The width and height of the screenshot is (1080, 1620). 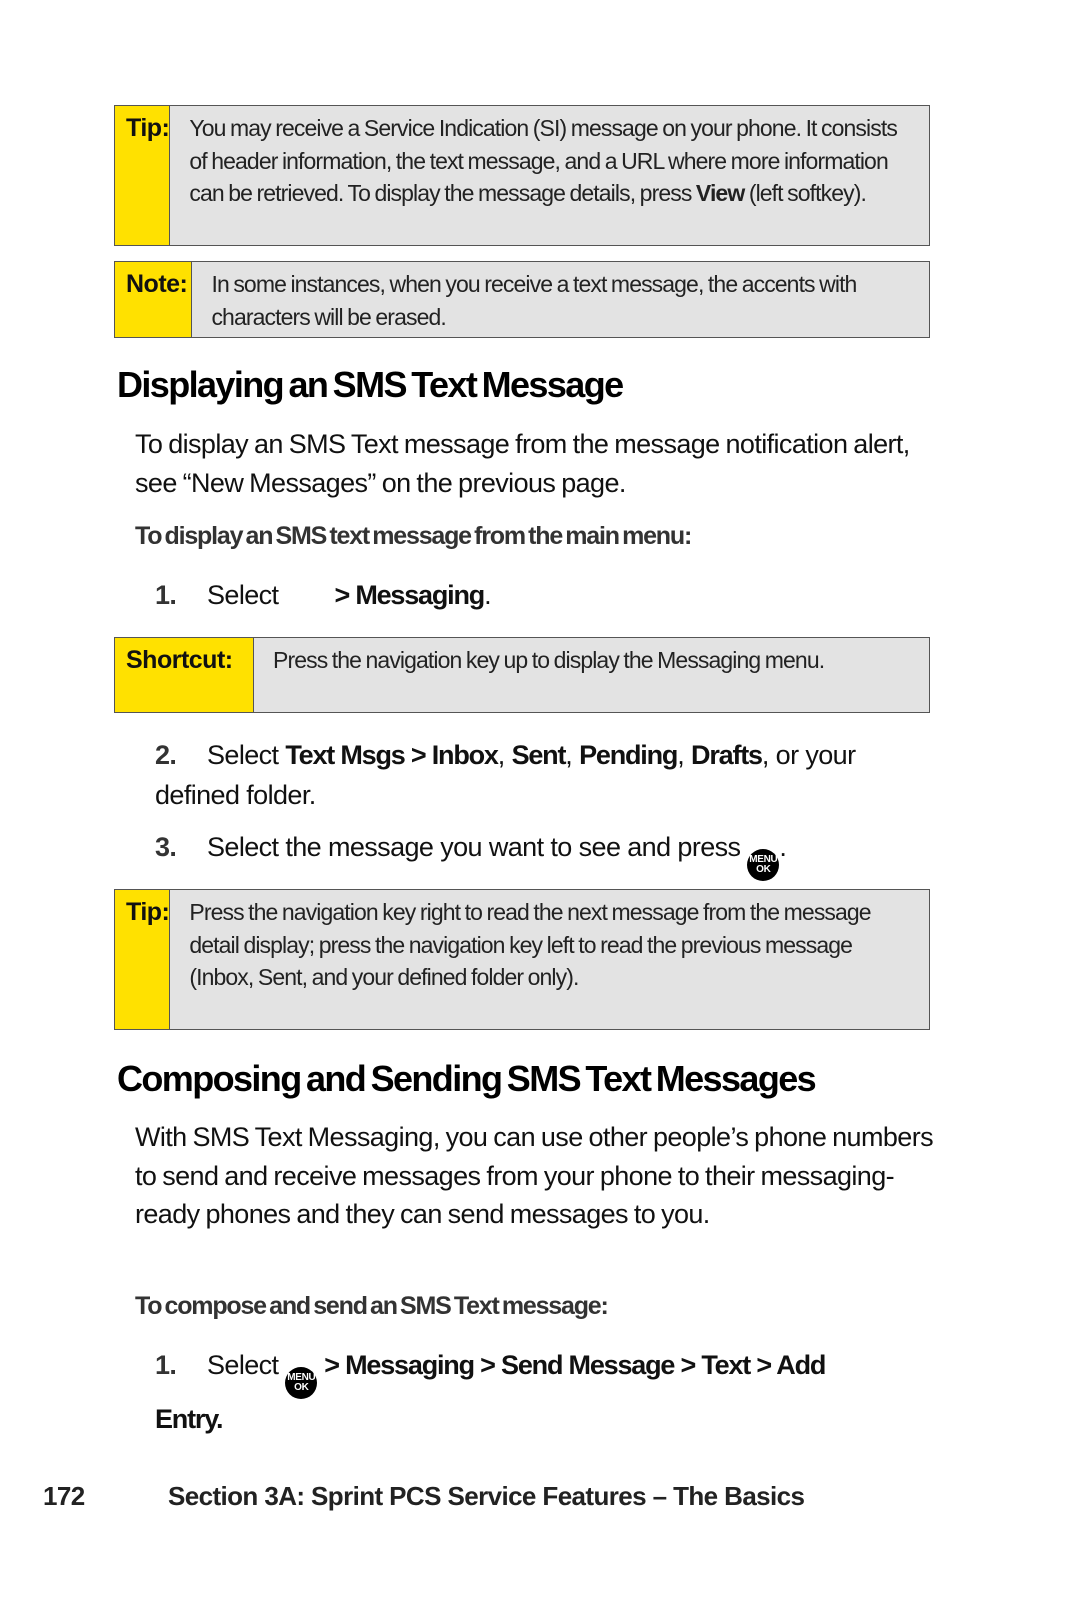 I want to click on page-number: 172, so click(x=64, y=1496).